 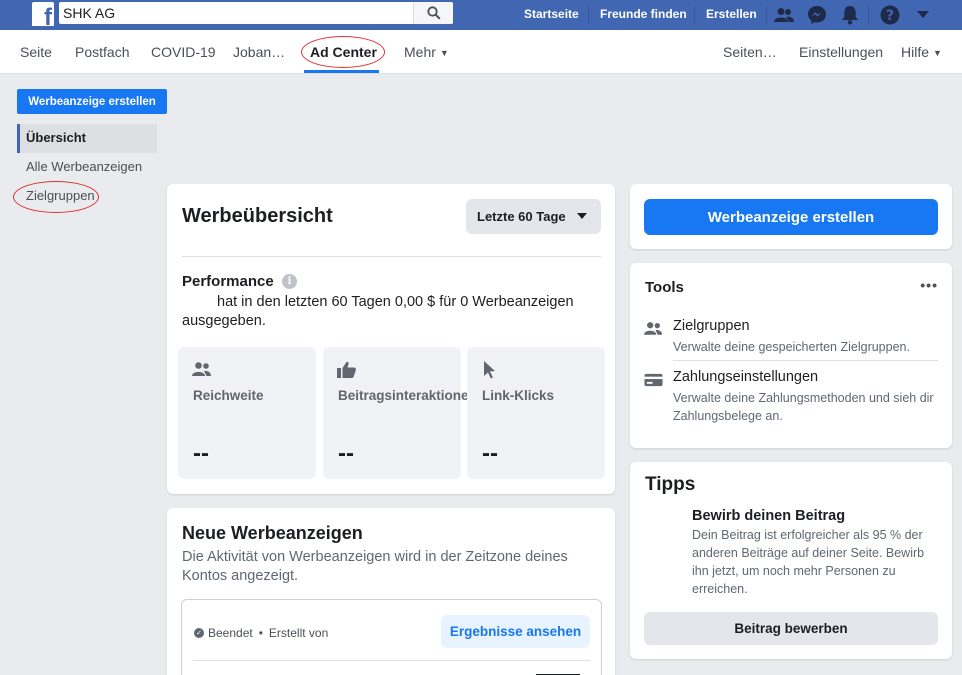 What do you see at coordinates (711, 326) in the screenshot?
I see `tool-name: Zielgruppen` at bounding box center [711, 326].